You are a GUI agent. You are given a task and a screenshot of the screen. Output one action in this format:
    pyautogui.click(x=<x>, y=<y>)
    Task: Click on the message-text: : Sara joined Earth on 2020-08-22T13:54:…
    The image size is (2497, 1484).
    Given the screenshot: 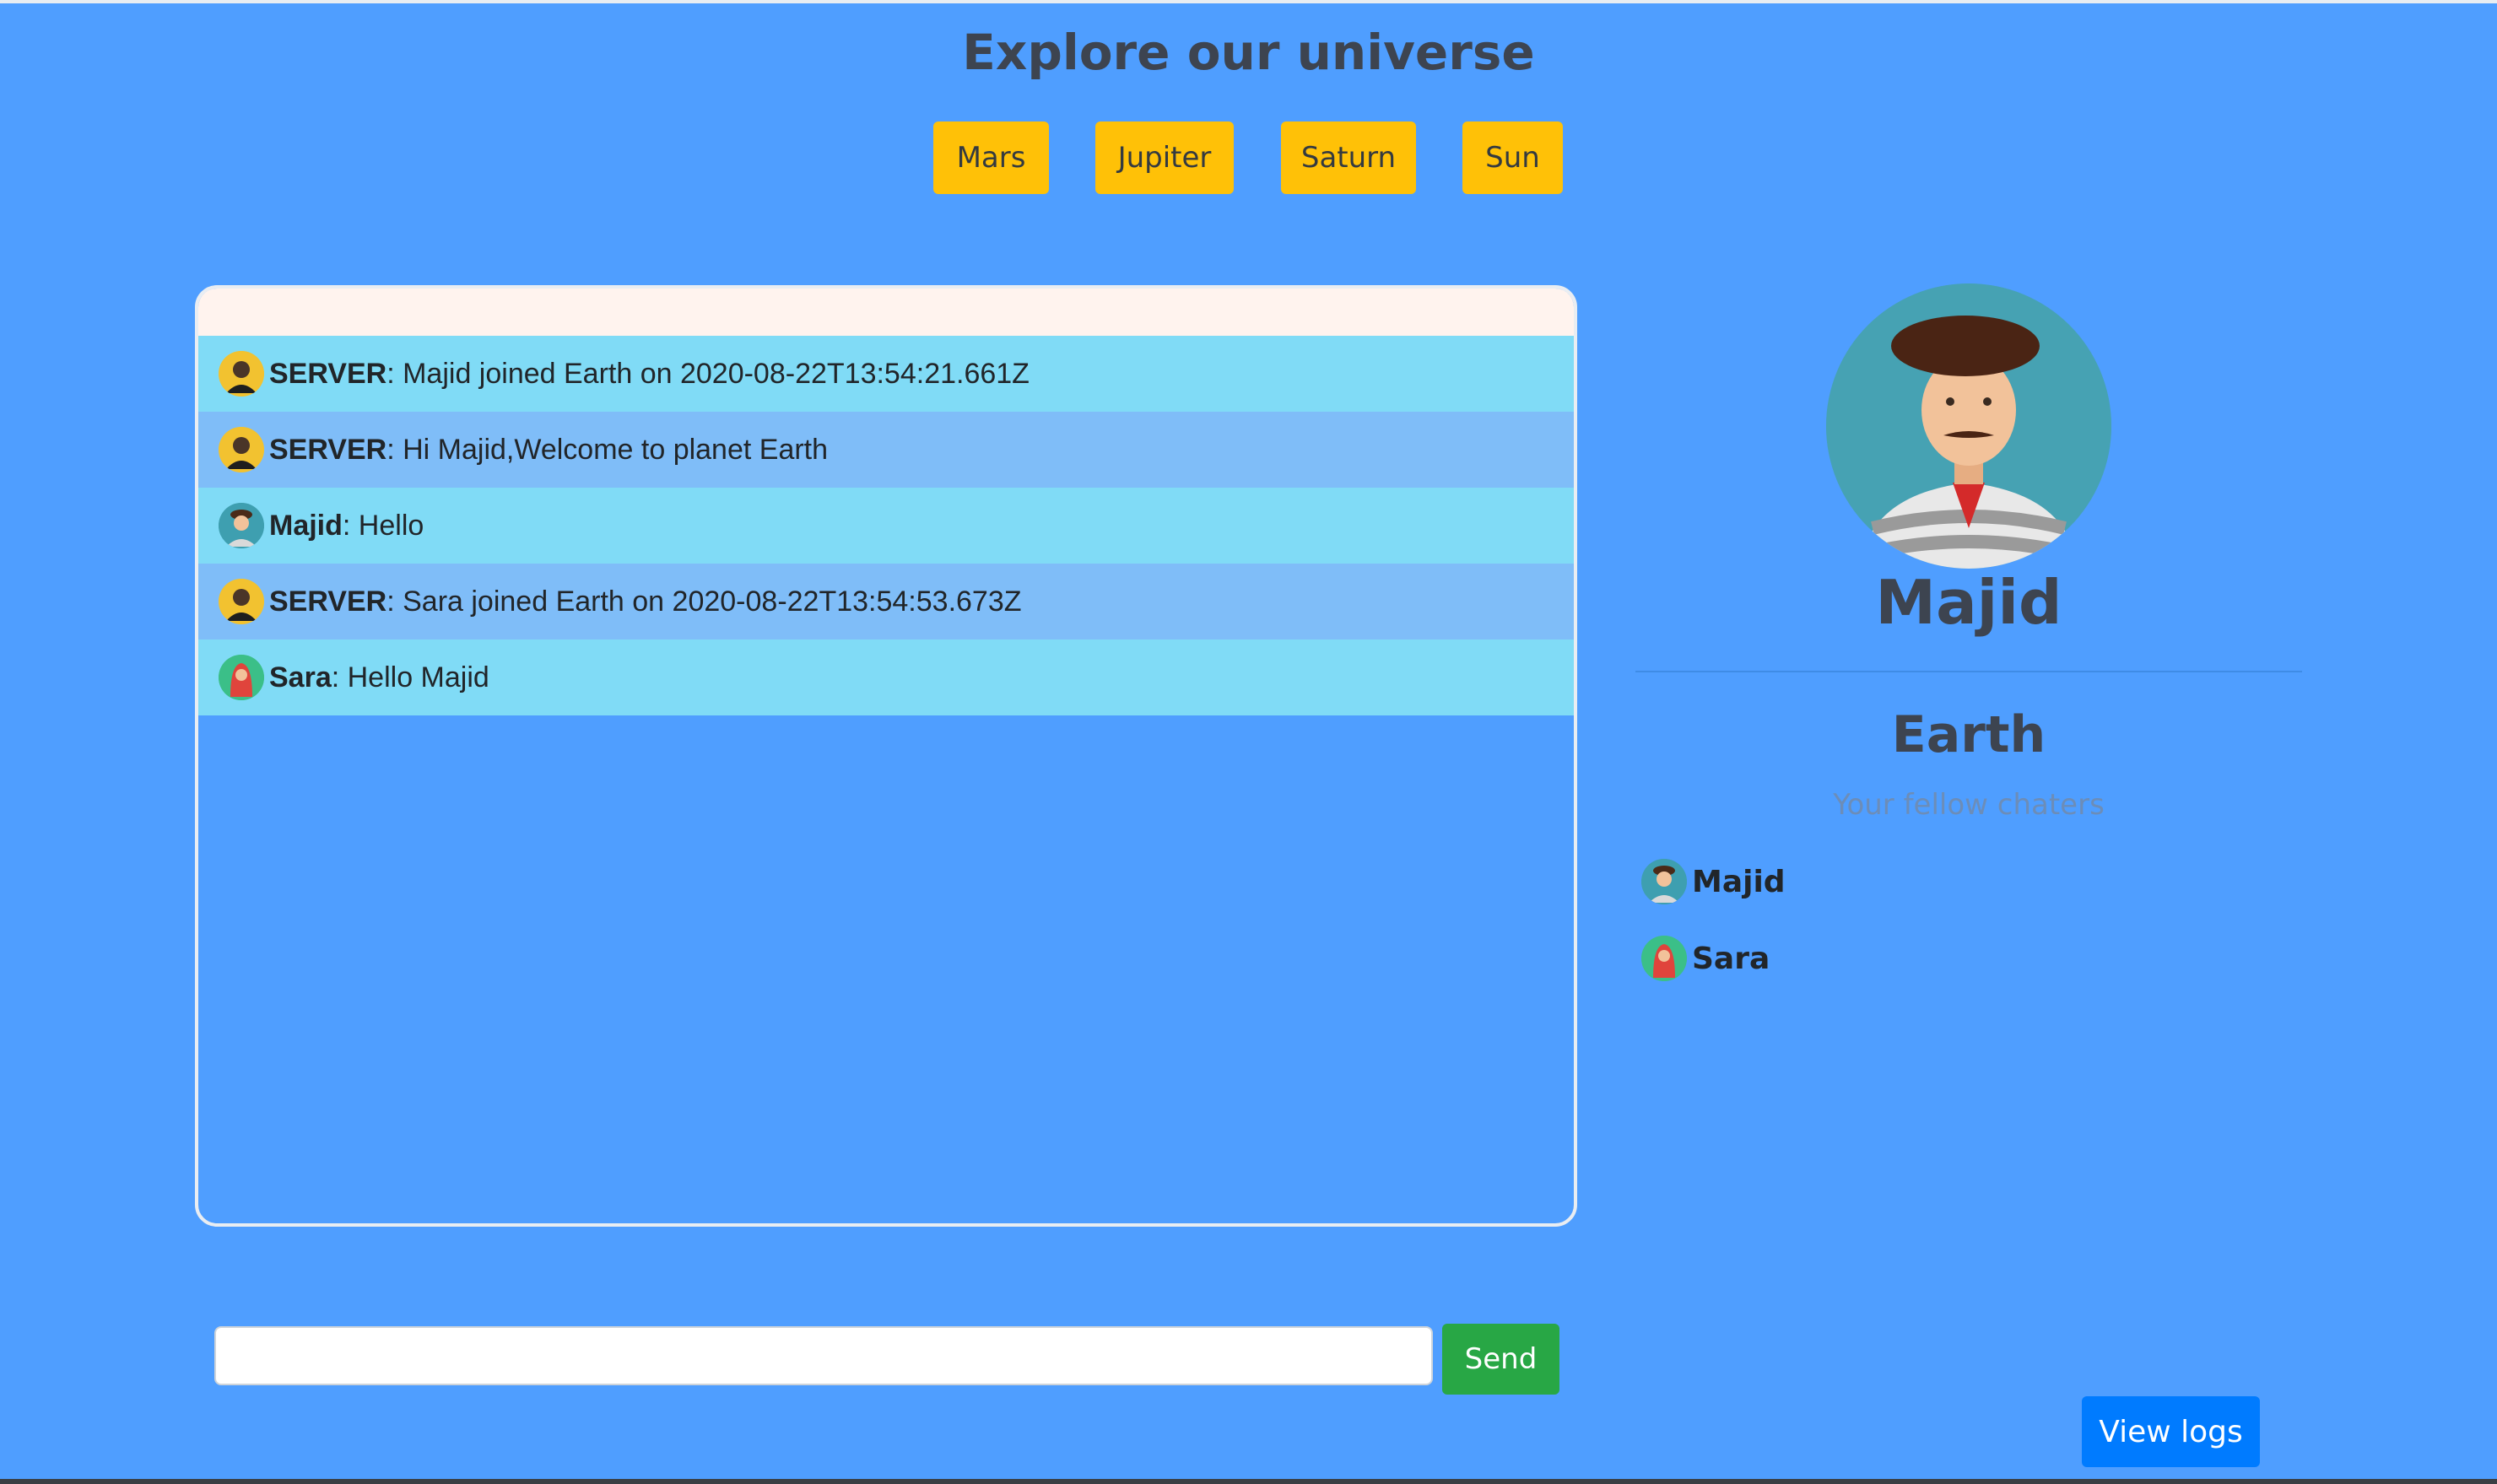 What is the action you would take?
    pyautogui.click(x=704, y=601)
    